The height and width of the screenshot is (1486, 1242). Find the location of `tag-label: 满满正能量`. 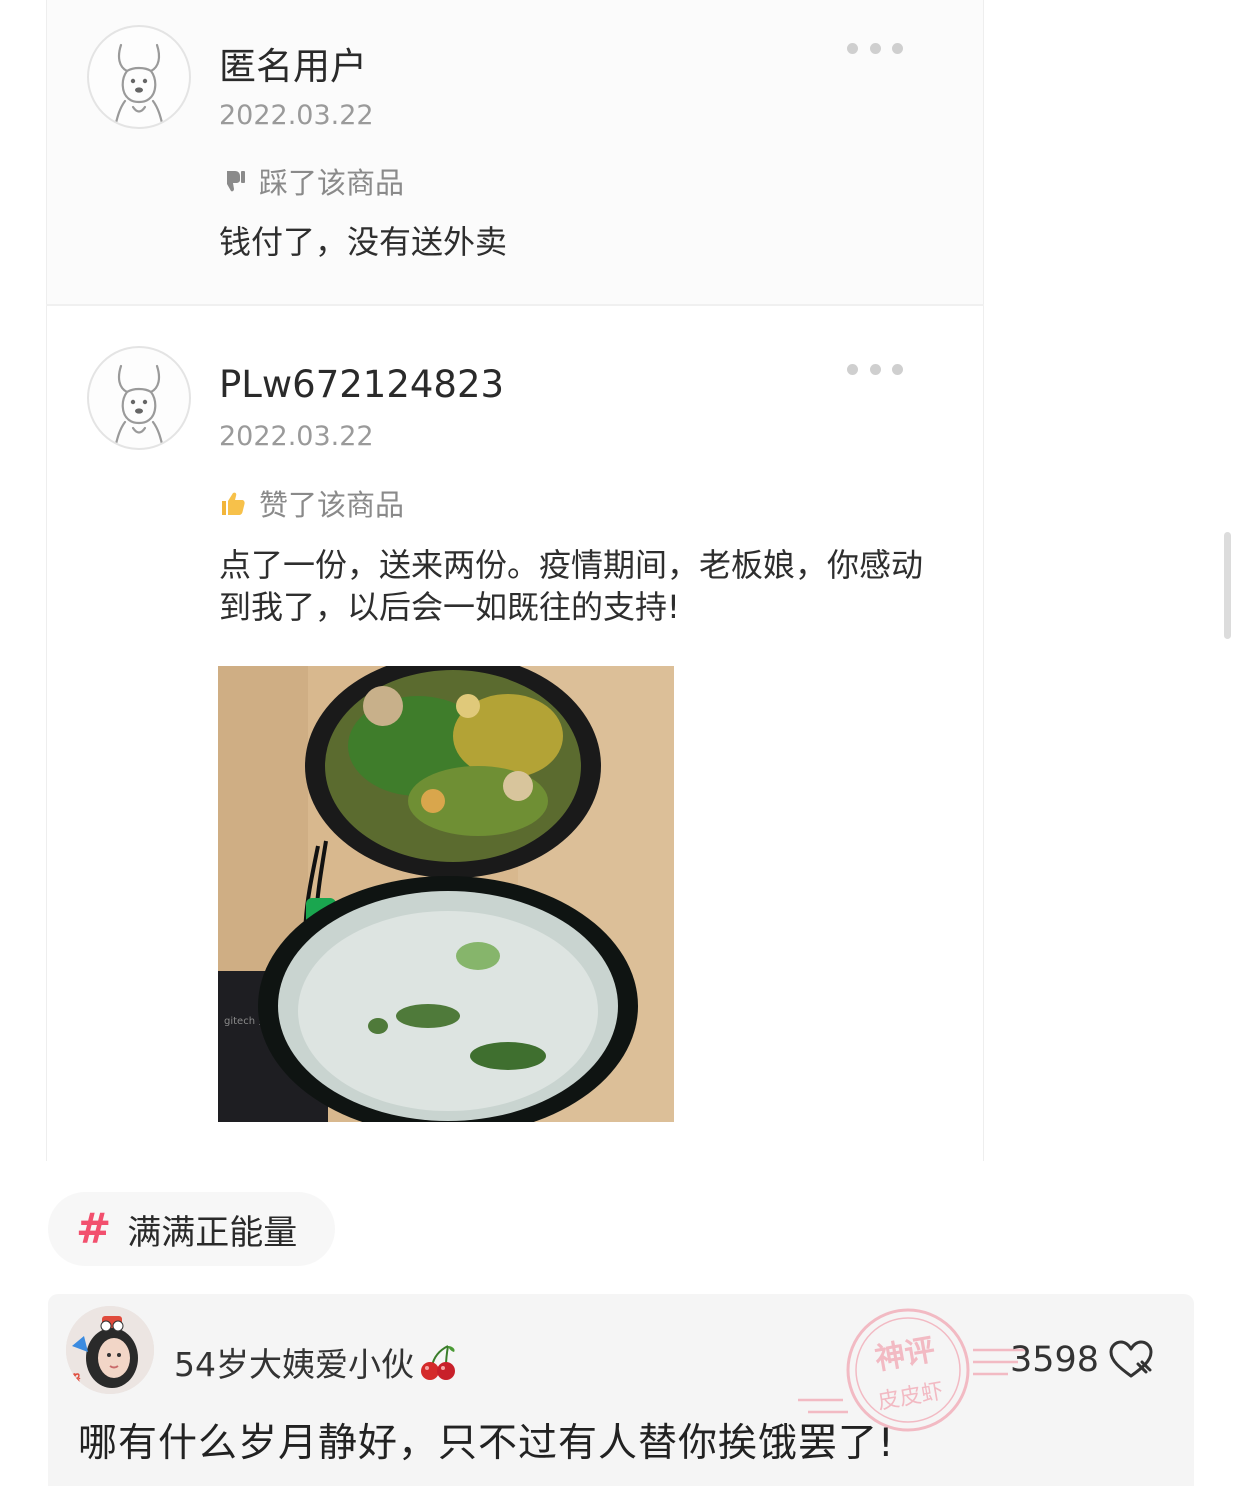

tag-label: 满满正能量 is located at coordinates (212, 1232).